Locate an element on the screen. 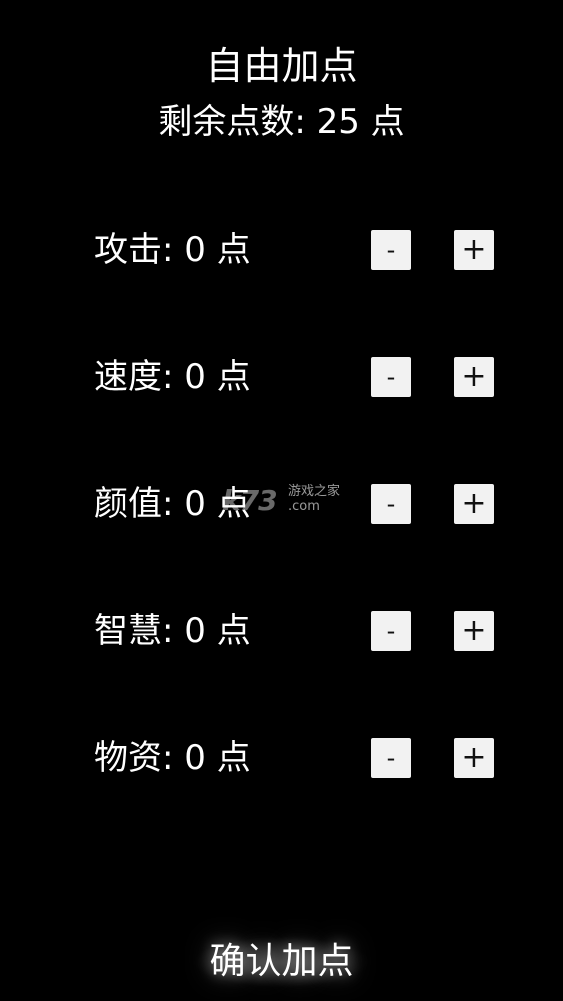 The width and height of the screenshot is (563, 1001). wisdom-minus-button: - is located at coordinates (391, 631).